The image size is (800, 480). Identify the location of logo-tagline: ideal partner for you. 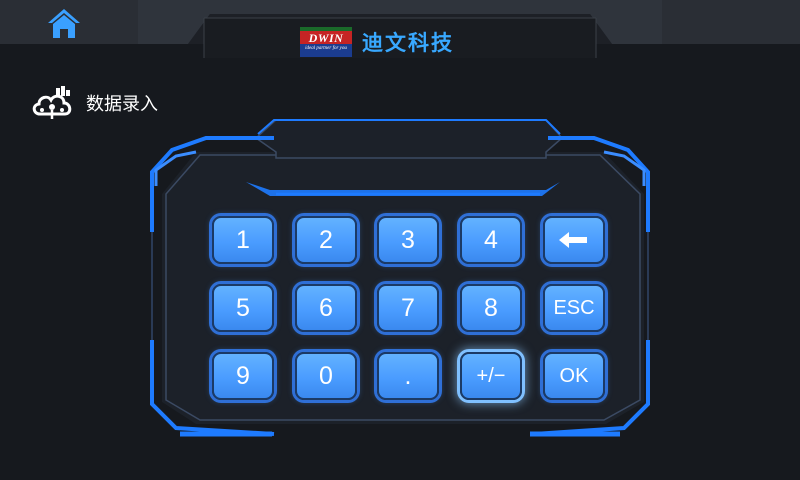
(326, 48).